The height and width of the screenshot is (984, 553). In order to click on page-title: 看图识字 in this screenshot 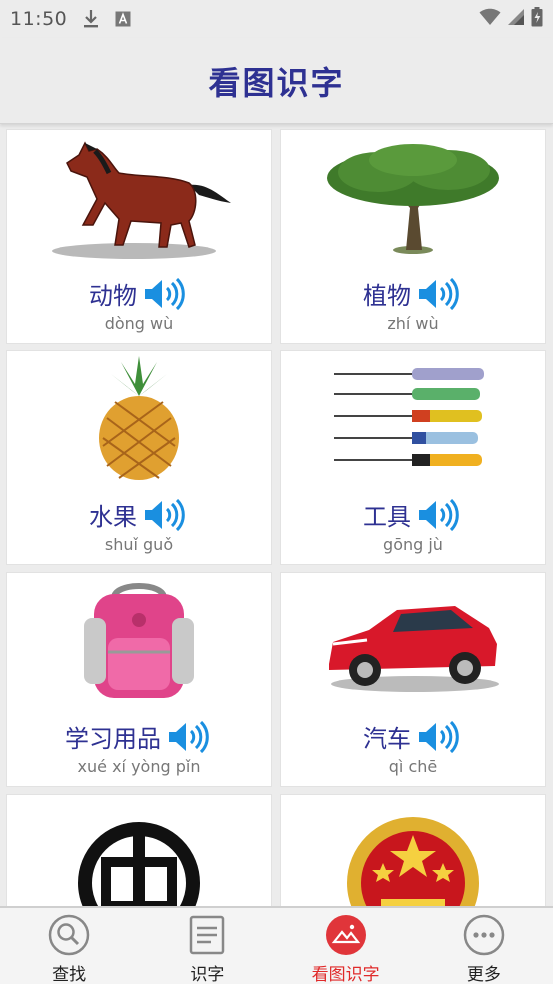, I will do `click(276, 82)`.